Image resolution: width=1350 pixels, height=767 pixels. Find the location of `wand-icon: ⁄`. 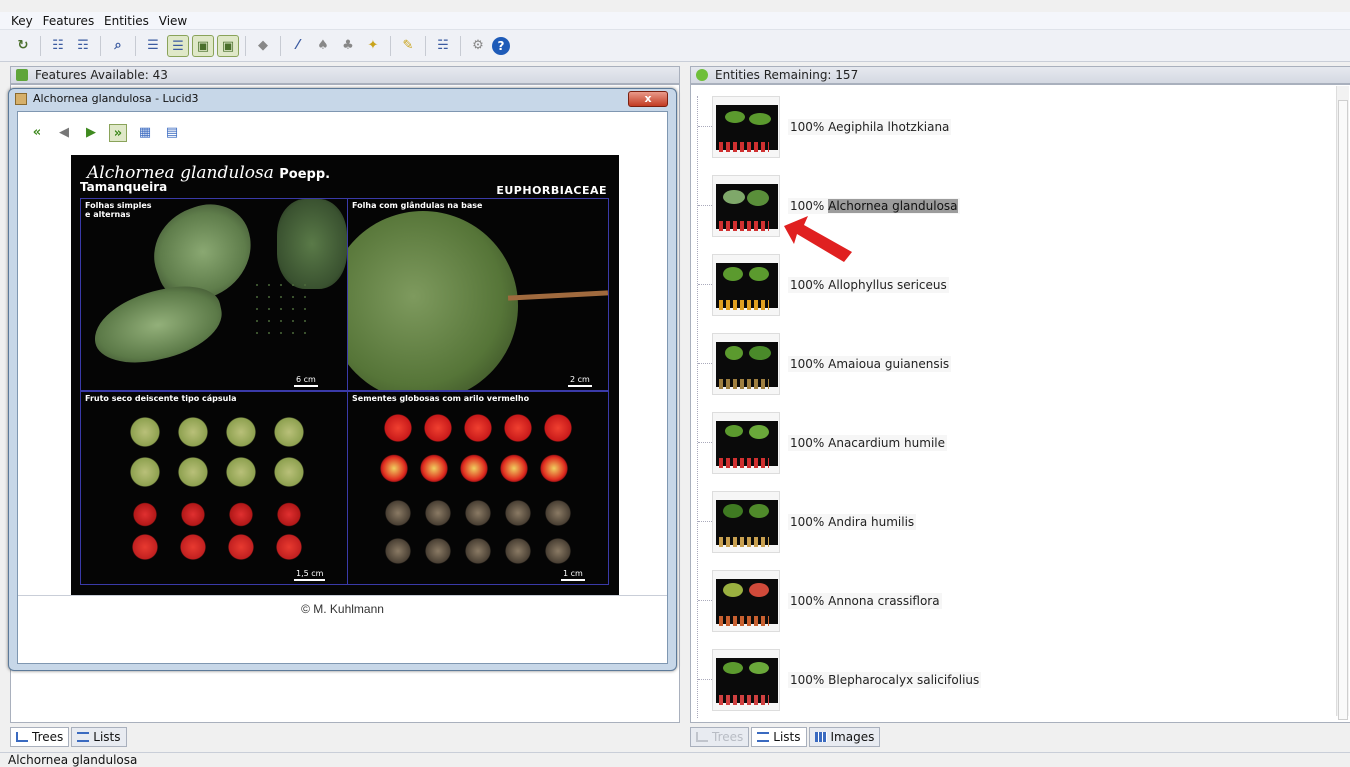

wand-icon: ⁄ is located at coordinates (298, 46).